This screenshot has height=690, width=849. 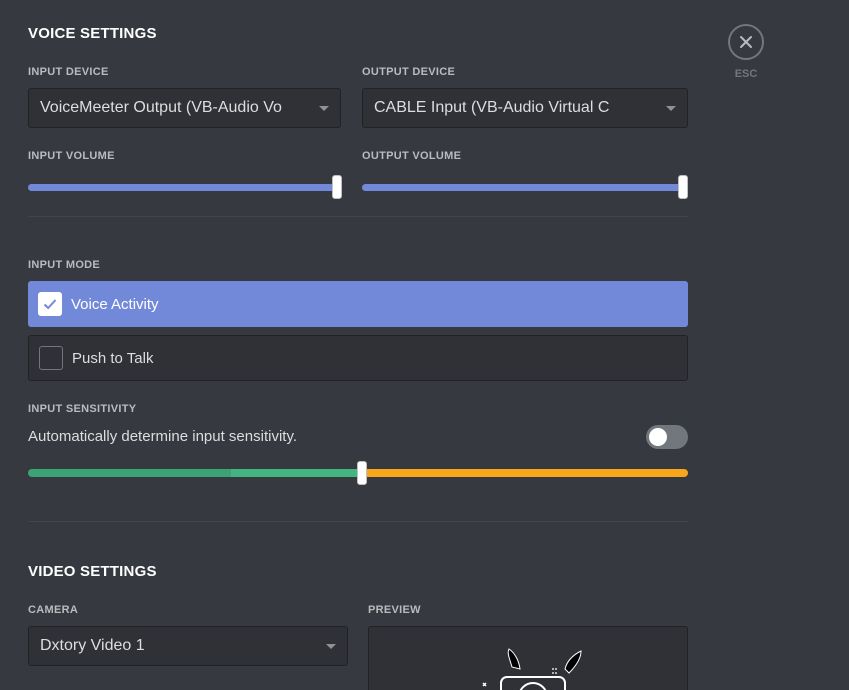 I want to click on output-device-label: OUTPUT DEVICE, so click(x=409, y=72).